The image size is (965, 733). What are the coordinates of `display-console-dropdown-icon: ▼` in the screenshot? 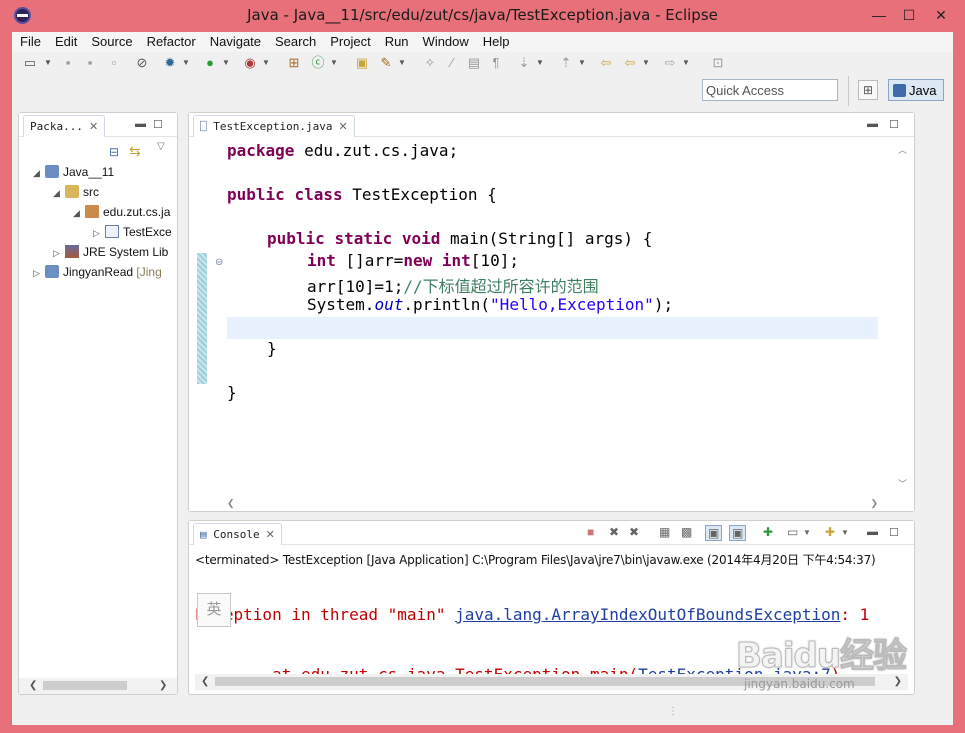 It's located at (807, 532).